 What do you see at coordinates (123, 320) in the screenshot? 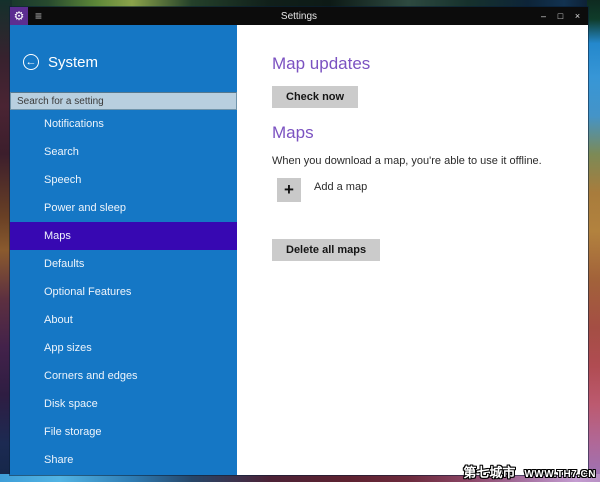
I see `sidebar-item-about: About` at bounding box center [123, 320].